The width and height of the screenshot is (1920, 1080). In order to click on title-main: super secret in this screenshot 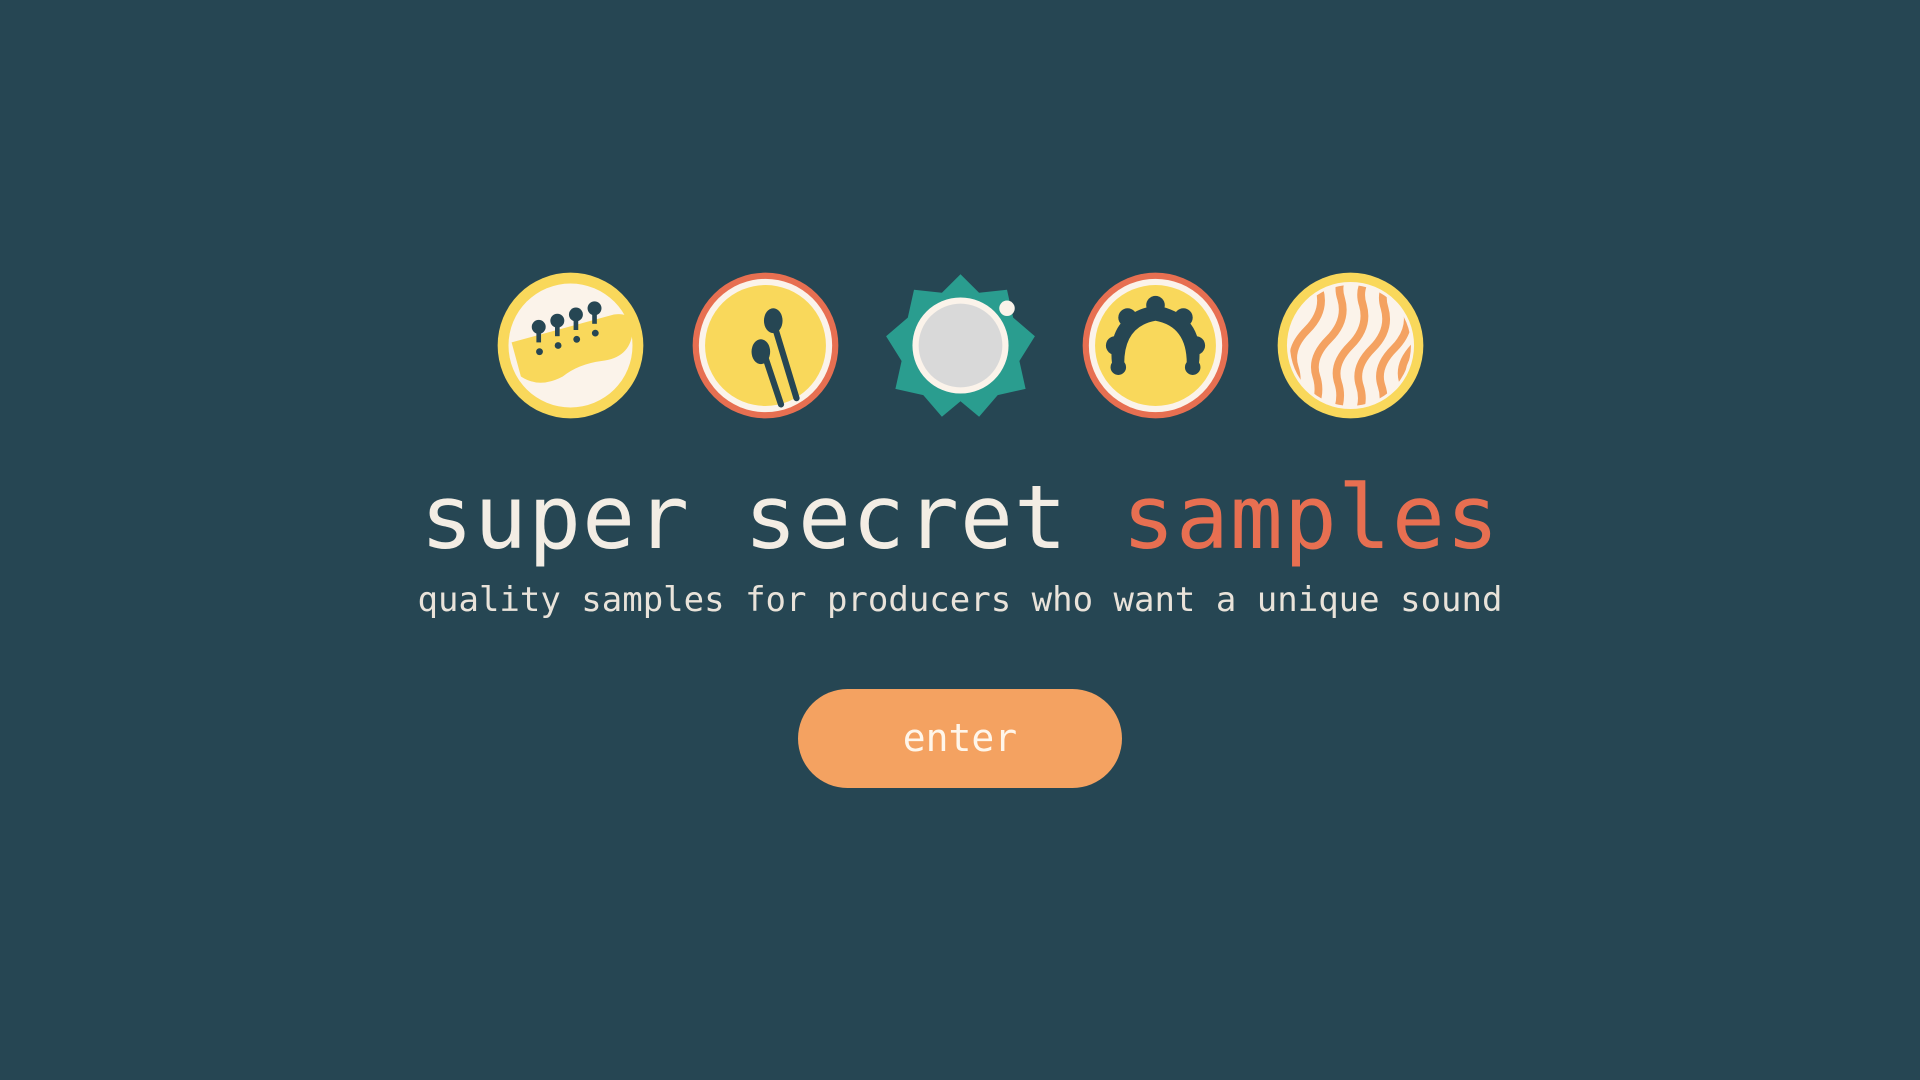, I will do `click(744, 517)`.